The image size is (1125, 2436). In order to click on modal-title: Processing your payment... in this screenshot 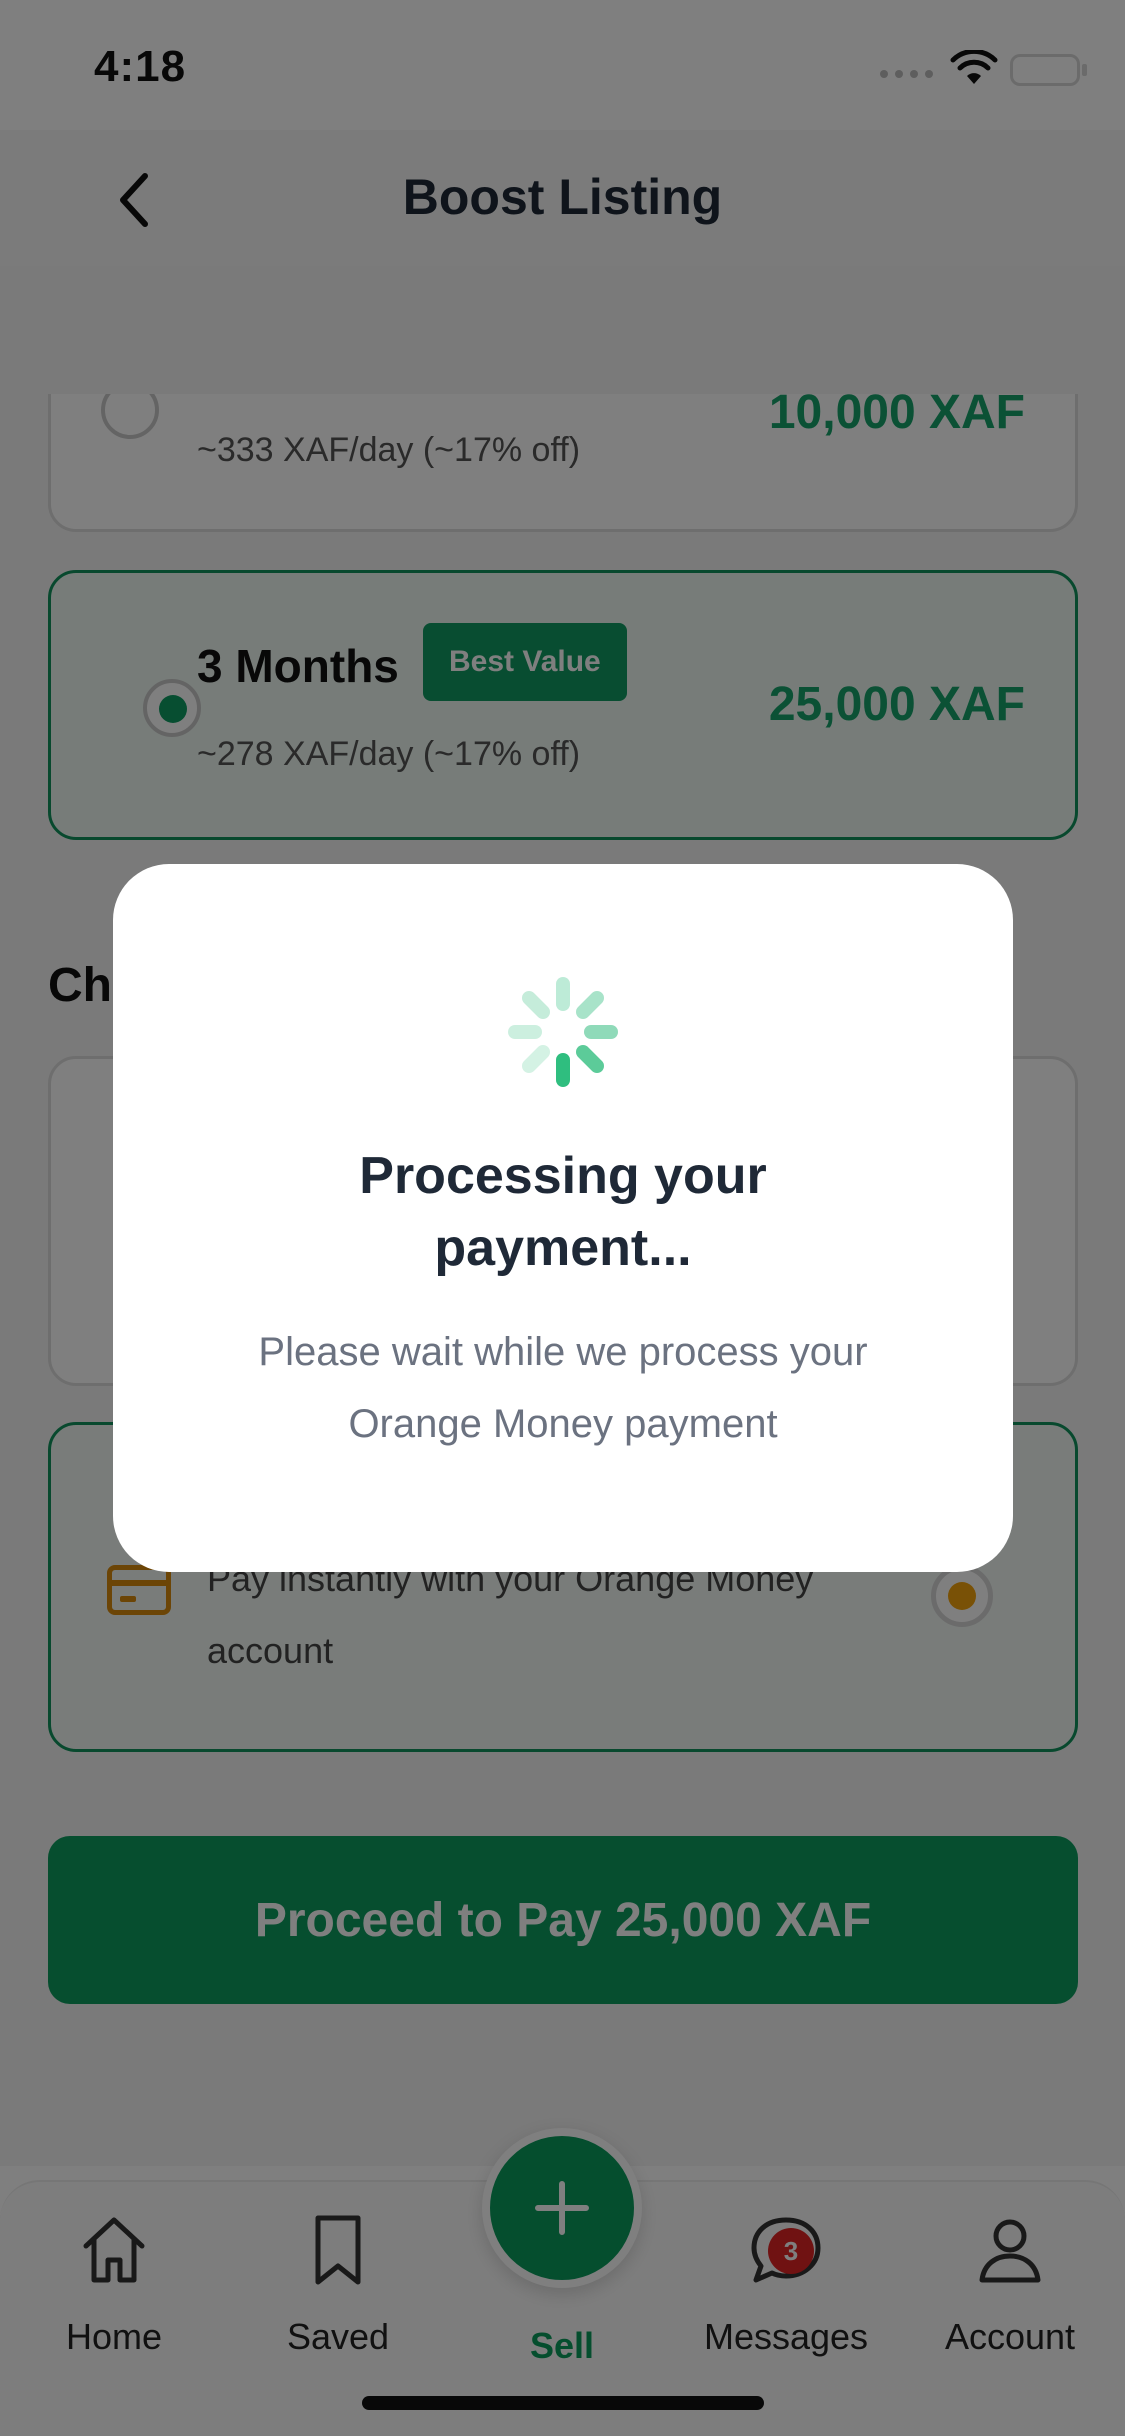, I will do `click(563, 1212)`.